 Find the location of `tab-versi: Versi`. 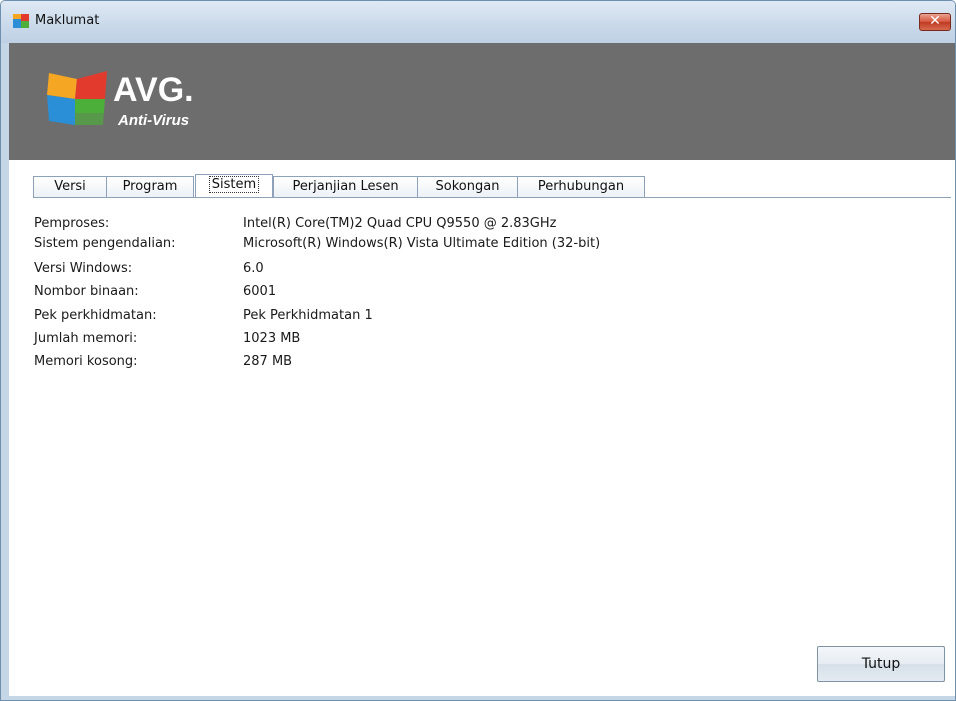

tab-versi: Versi is located at coordinates (70, 186).